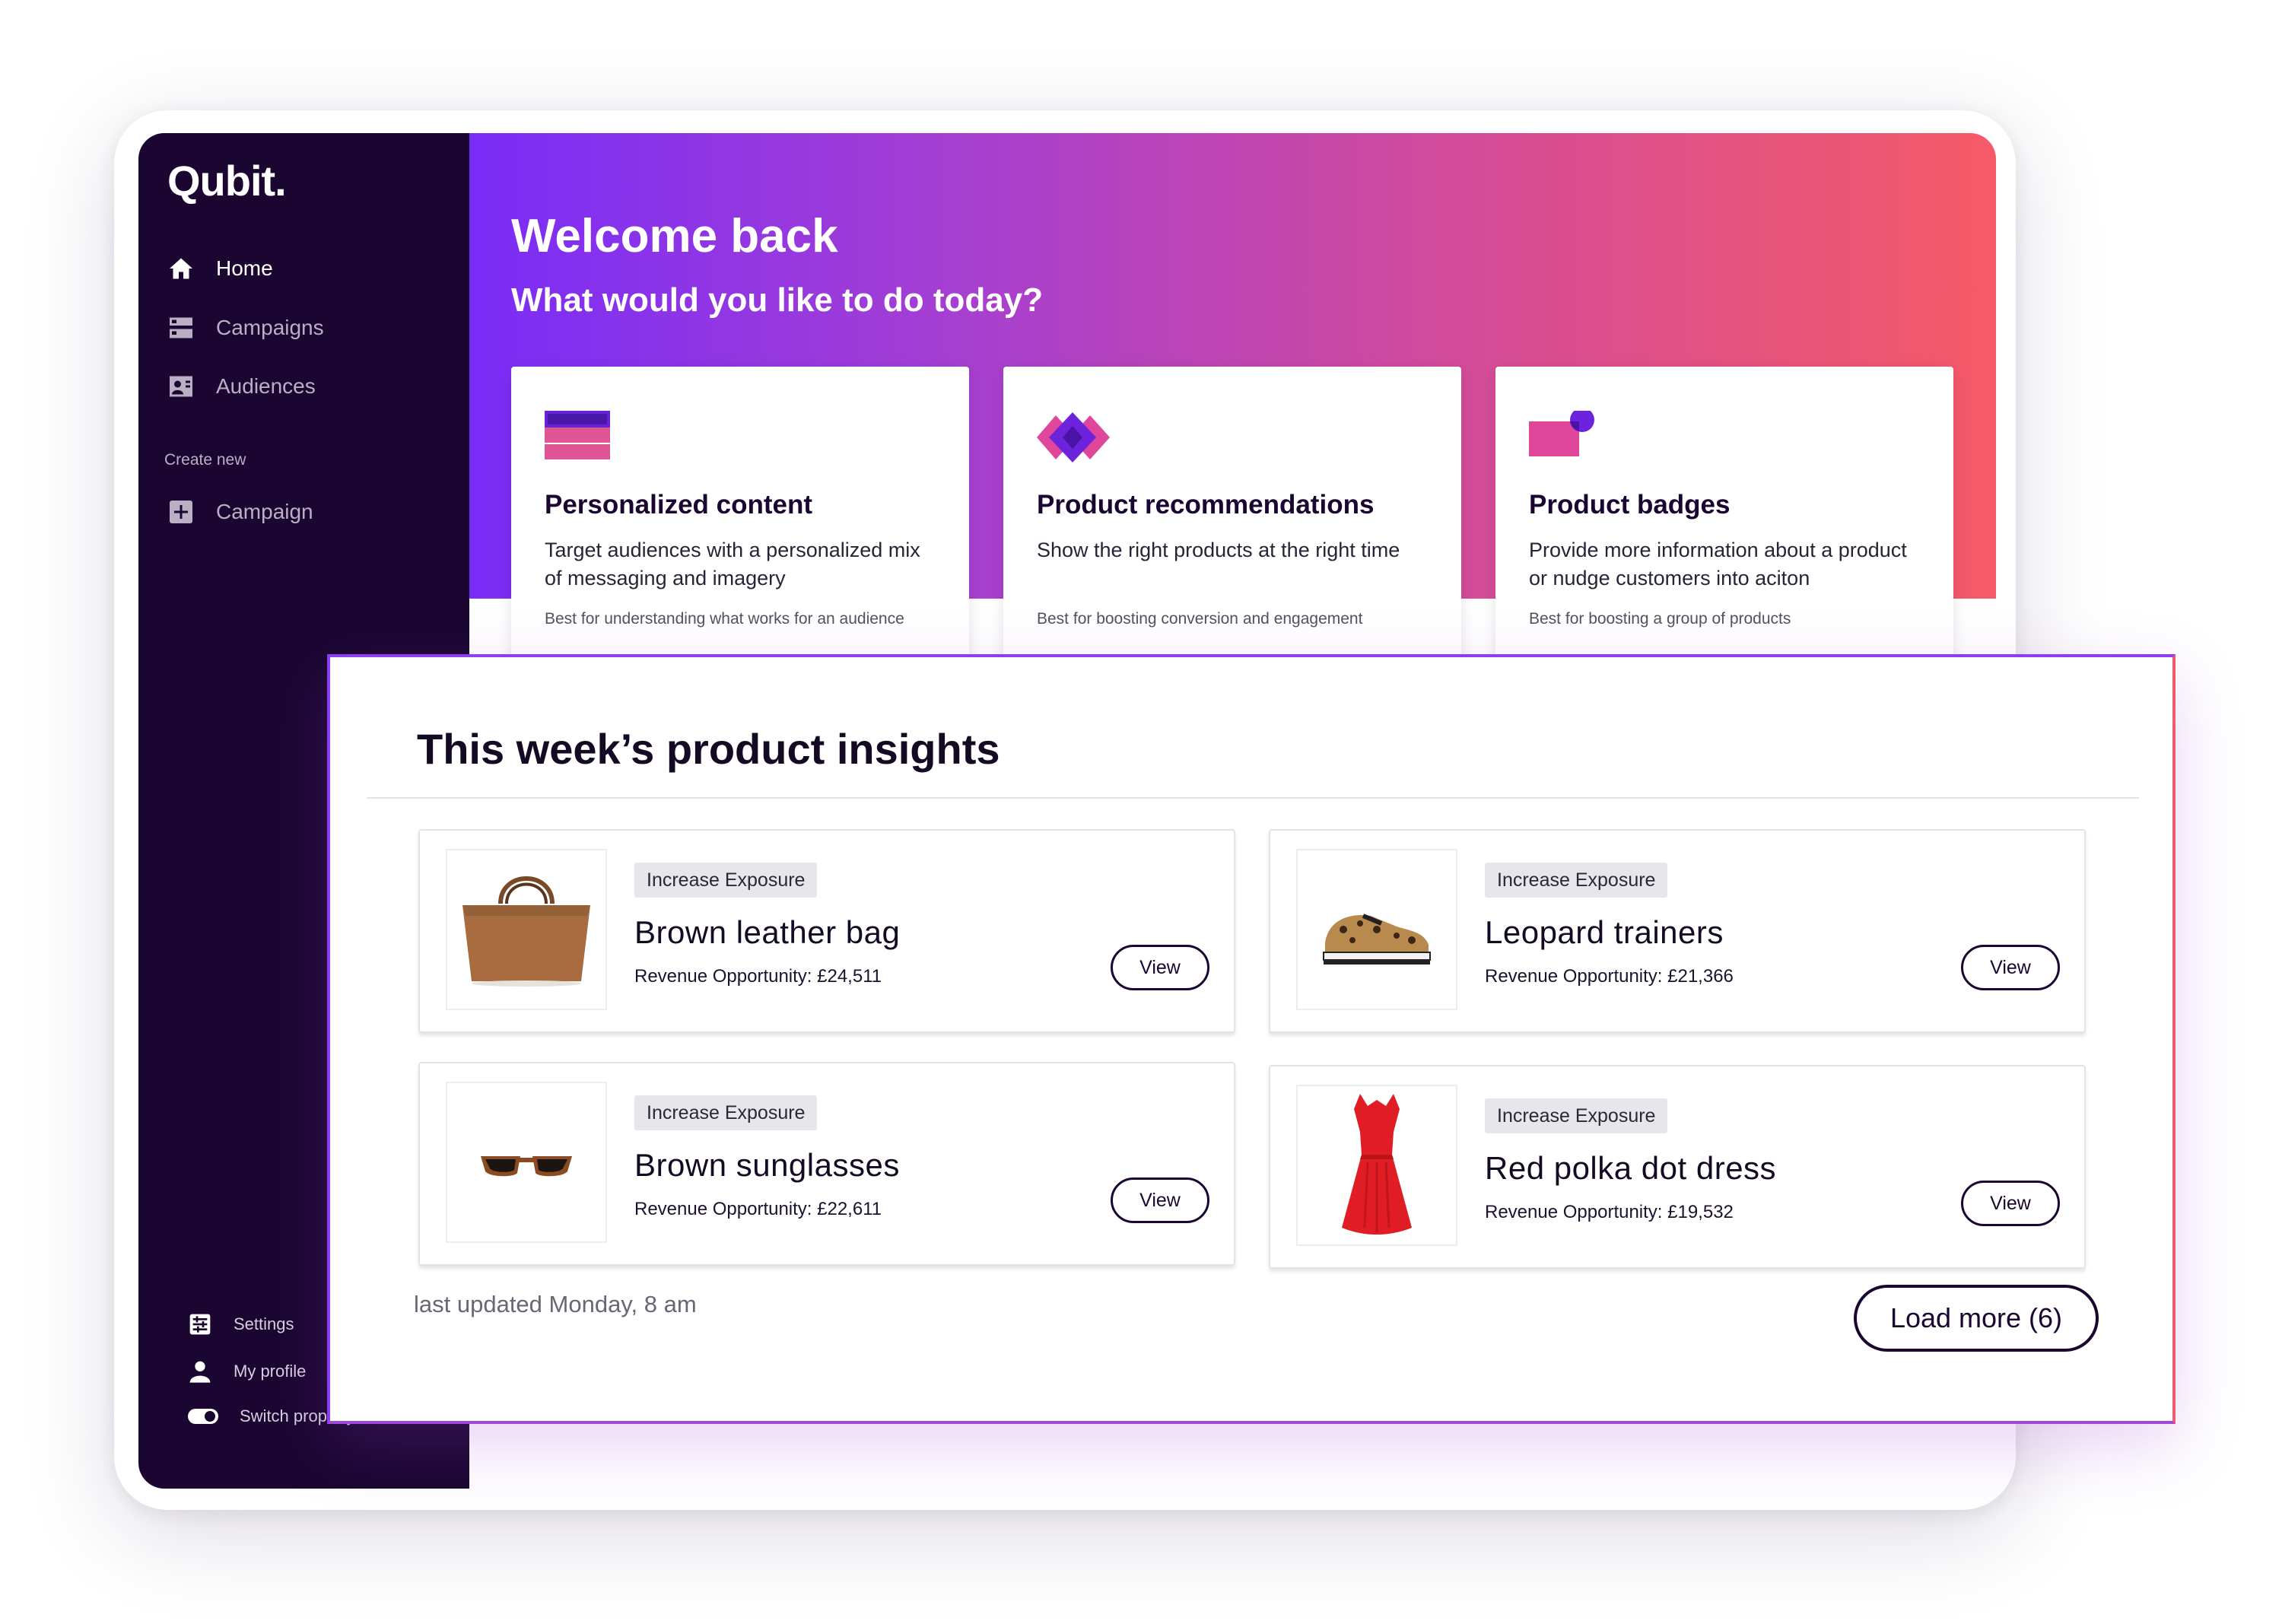  Describe the element at coordinates (266, 386) in the screenshot. I see `sidebar-item-label: Audiences` at that location.